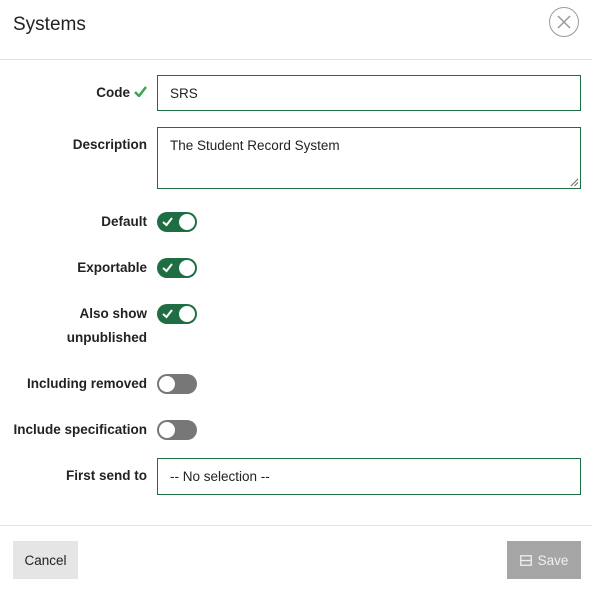  I want to click on exportable-toggle, so click(177, 268).